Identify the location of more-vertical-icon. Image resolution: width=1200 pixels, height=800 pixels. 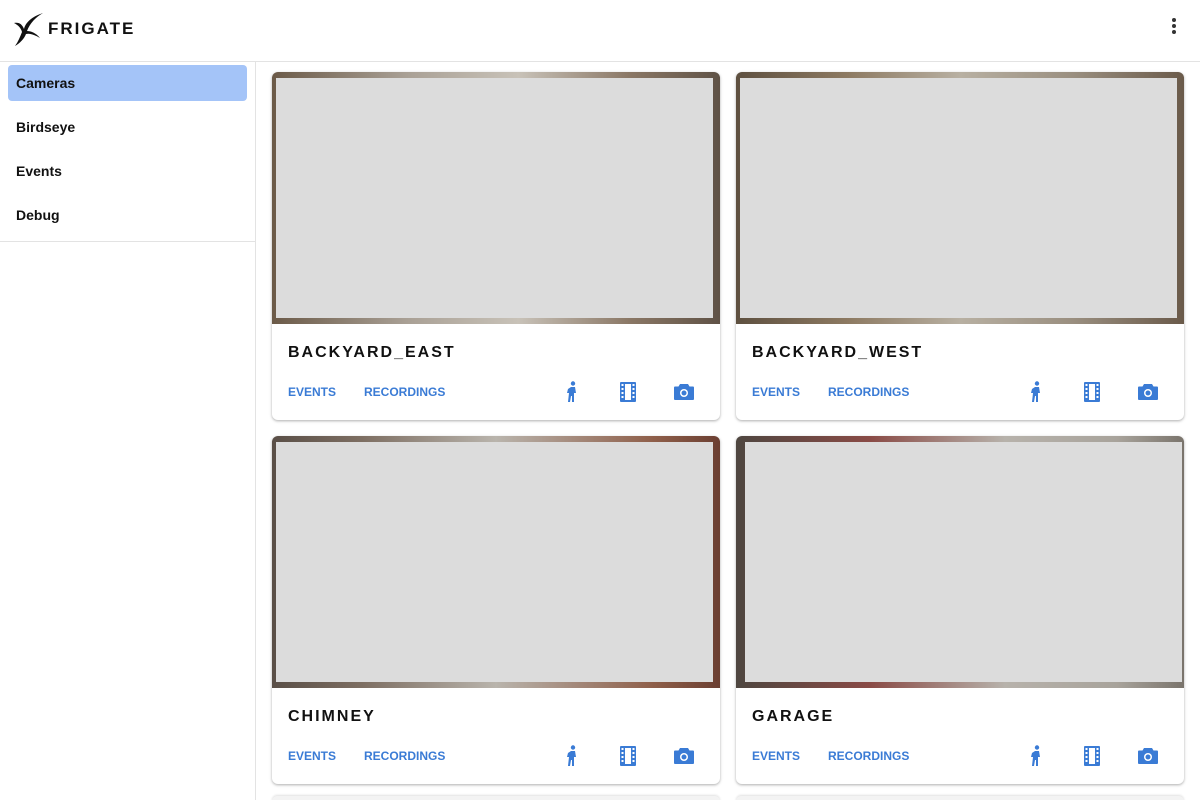
(1174, 26).